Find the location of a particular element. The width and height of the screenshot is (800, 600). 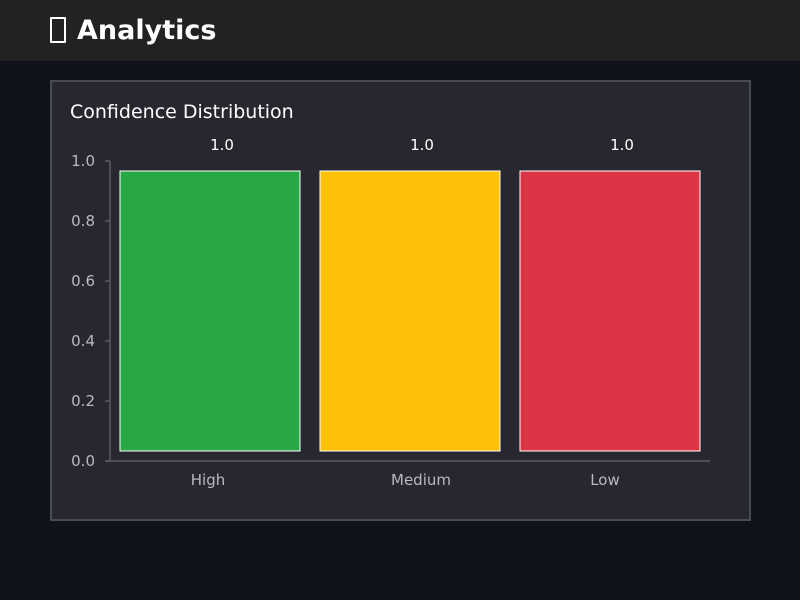

y-tick-label: 0.4 is located at coordinates (83, 341).